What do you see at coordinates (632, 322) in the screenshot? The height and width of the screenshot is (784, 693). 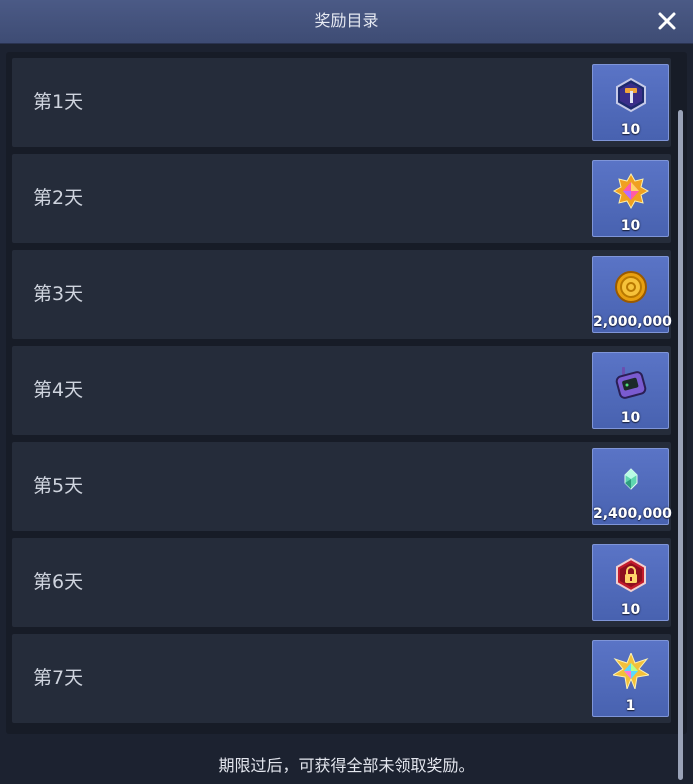 I see `reward-quantity: 2,000,000` at bounding box center [632, 322].